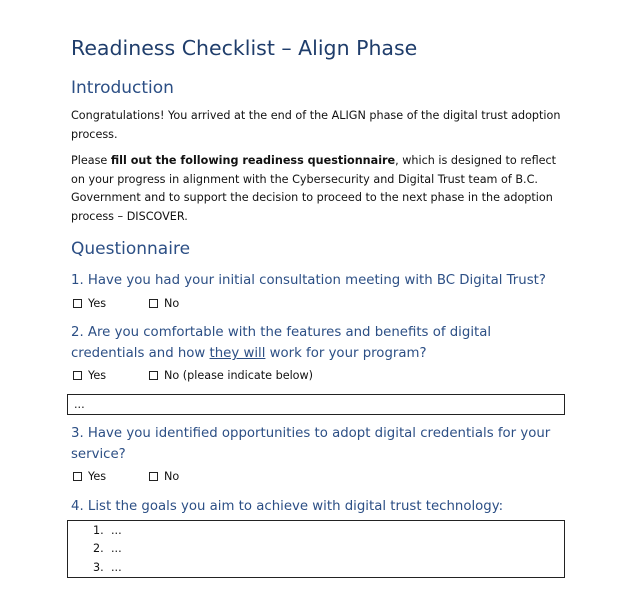 The height and width of the screenshot is (589, 643). What do you see at coordinates (98, 548) in the screenshot?
I see `goal-number: 2.` at bounding box center [98, 548].